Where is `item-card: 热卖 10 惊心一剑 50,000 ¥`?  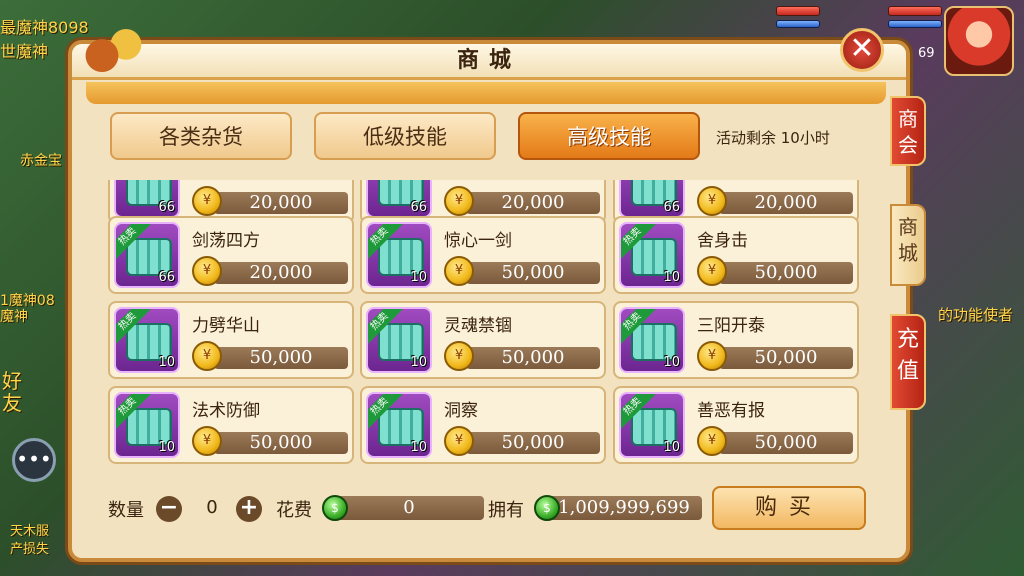
item-card: 热卖 10 惊心一剑 50,000 ¥ is located at coordinates (483, 255).